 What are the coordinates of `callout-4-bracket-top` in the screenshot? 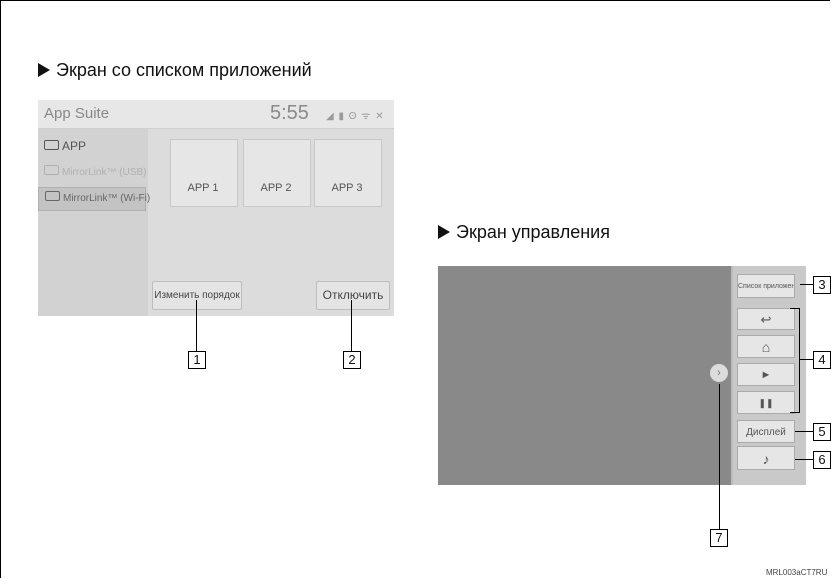 It's located at (795, 308).